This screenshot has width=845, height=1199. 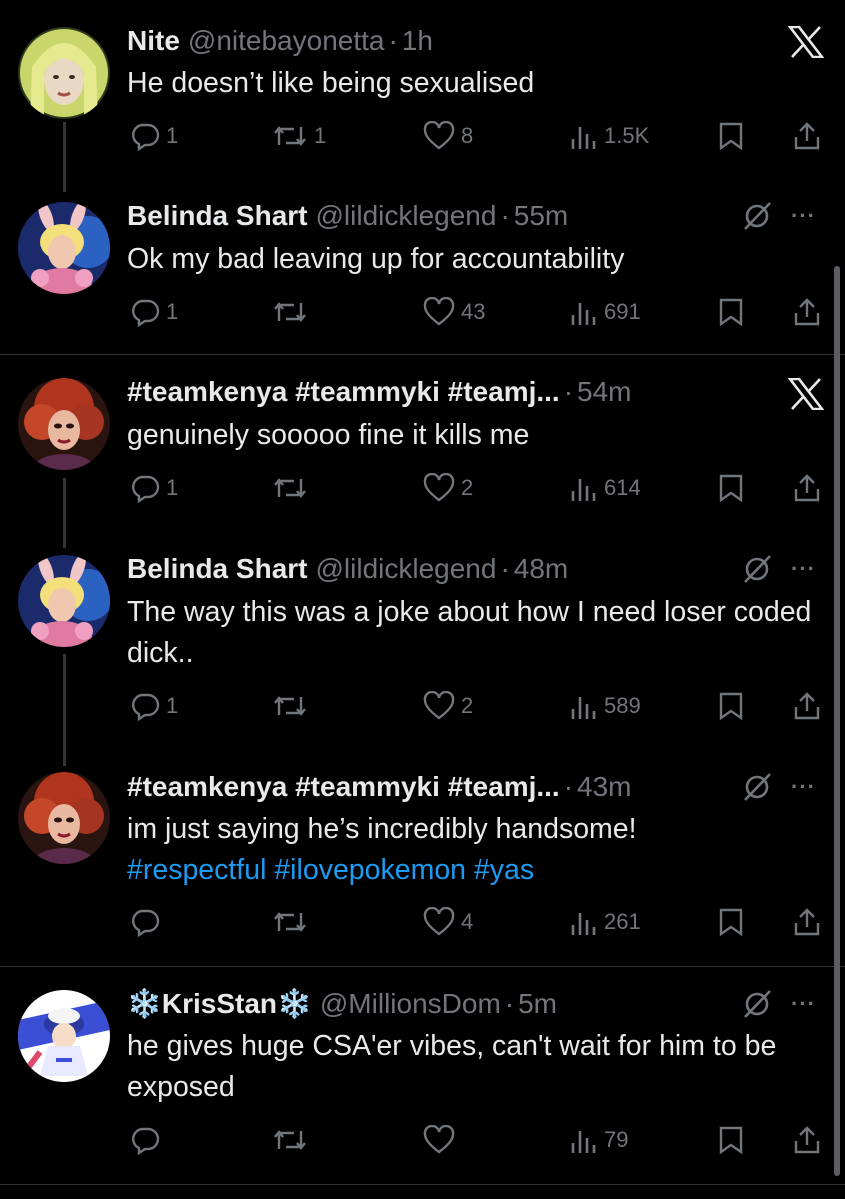 I want to click on like-count: 8, so click(x=467, y=135).